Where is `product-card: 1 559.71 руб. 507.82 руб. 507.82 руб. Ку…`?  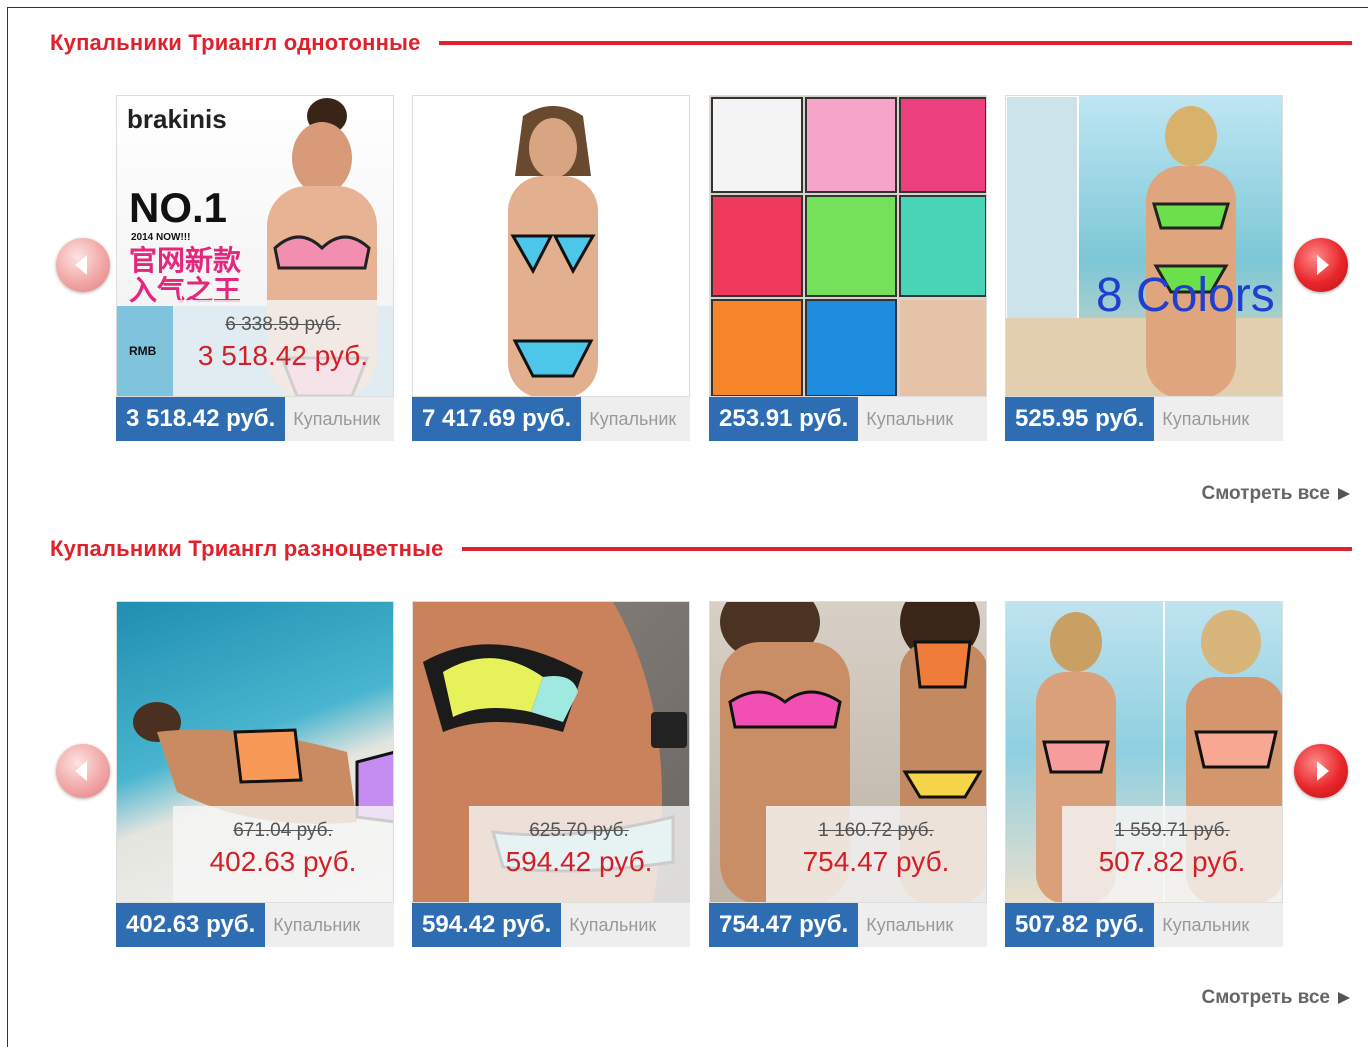 product-card: 1 559.71 руб. 507.82 руб. 507.82 руб. Ку… is located at coordinates (1144, 775).